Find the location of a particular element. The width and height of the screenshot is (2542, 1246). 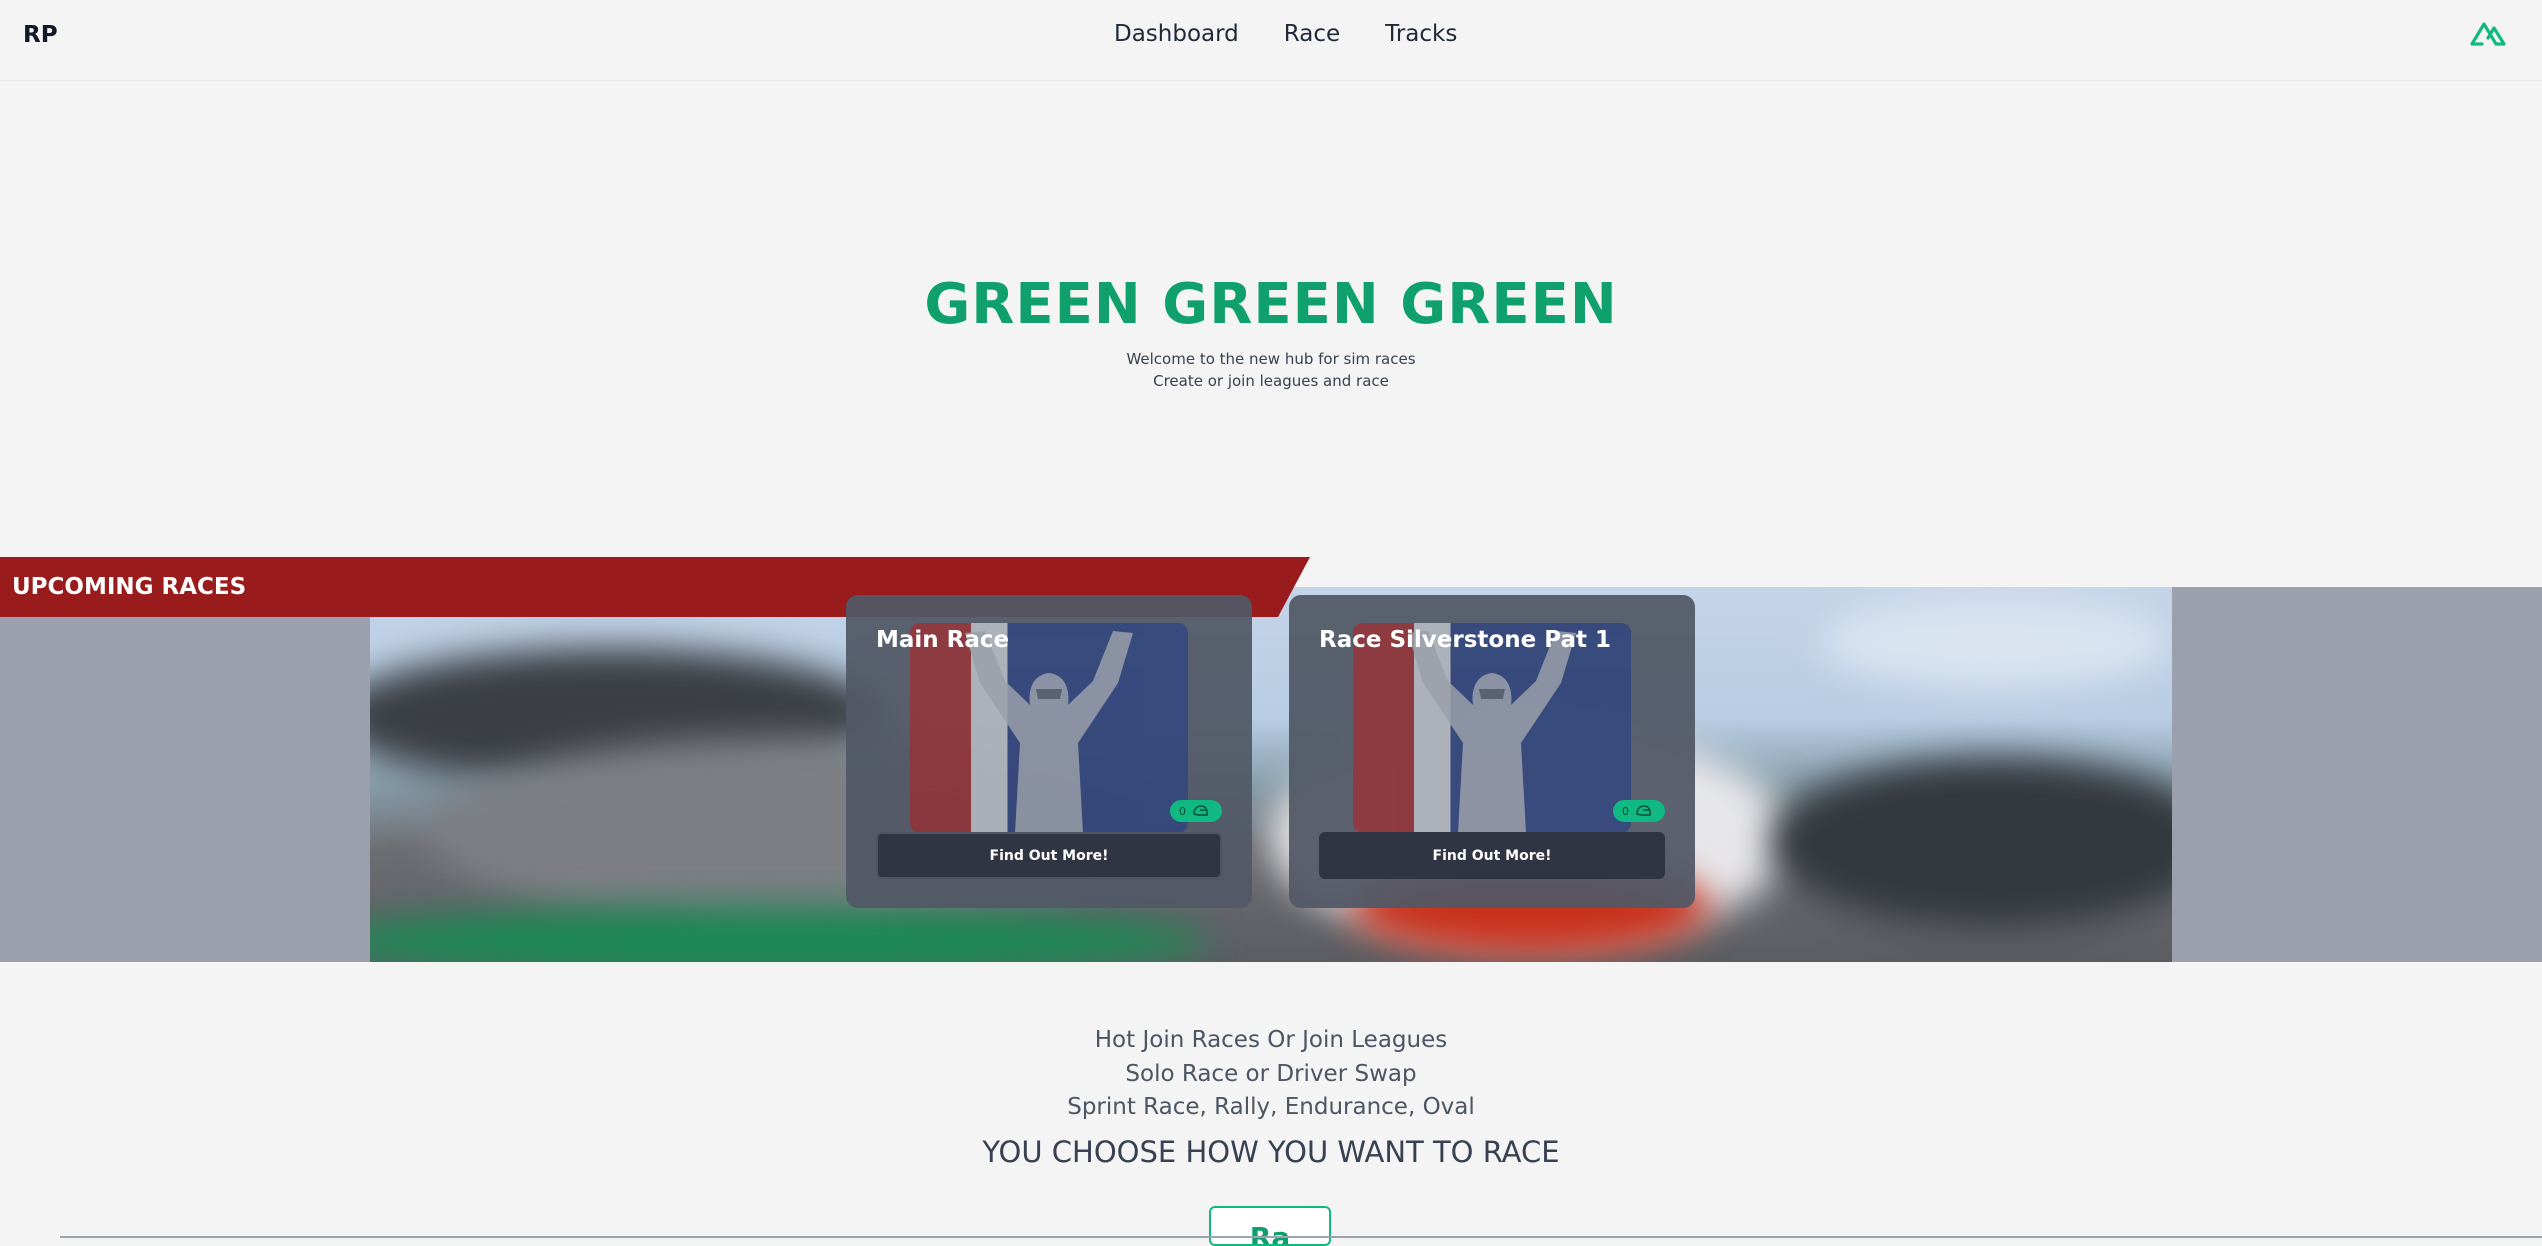

hero-subtitle-line-1: Welcome to the new hub for sim races is located at coordinates (1271, 359).